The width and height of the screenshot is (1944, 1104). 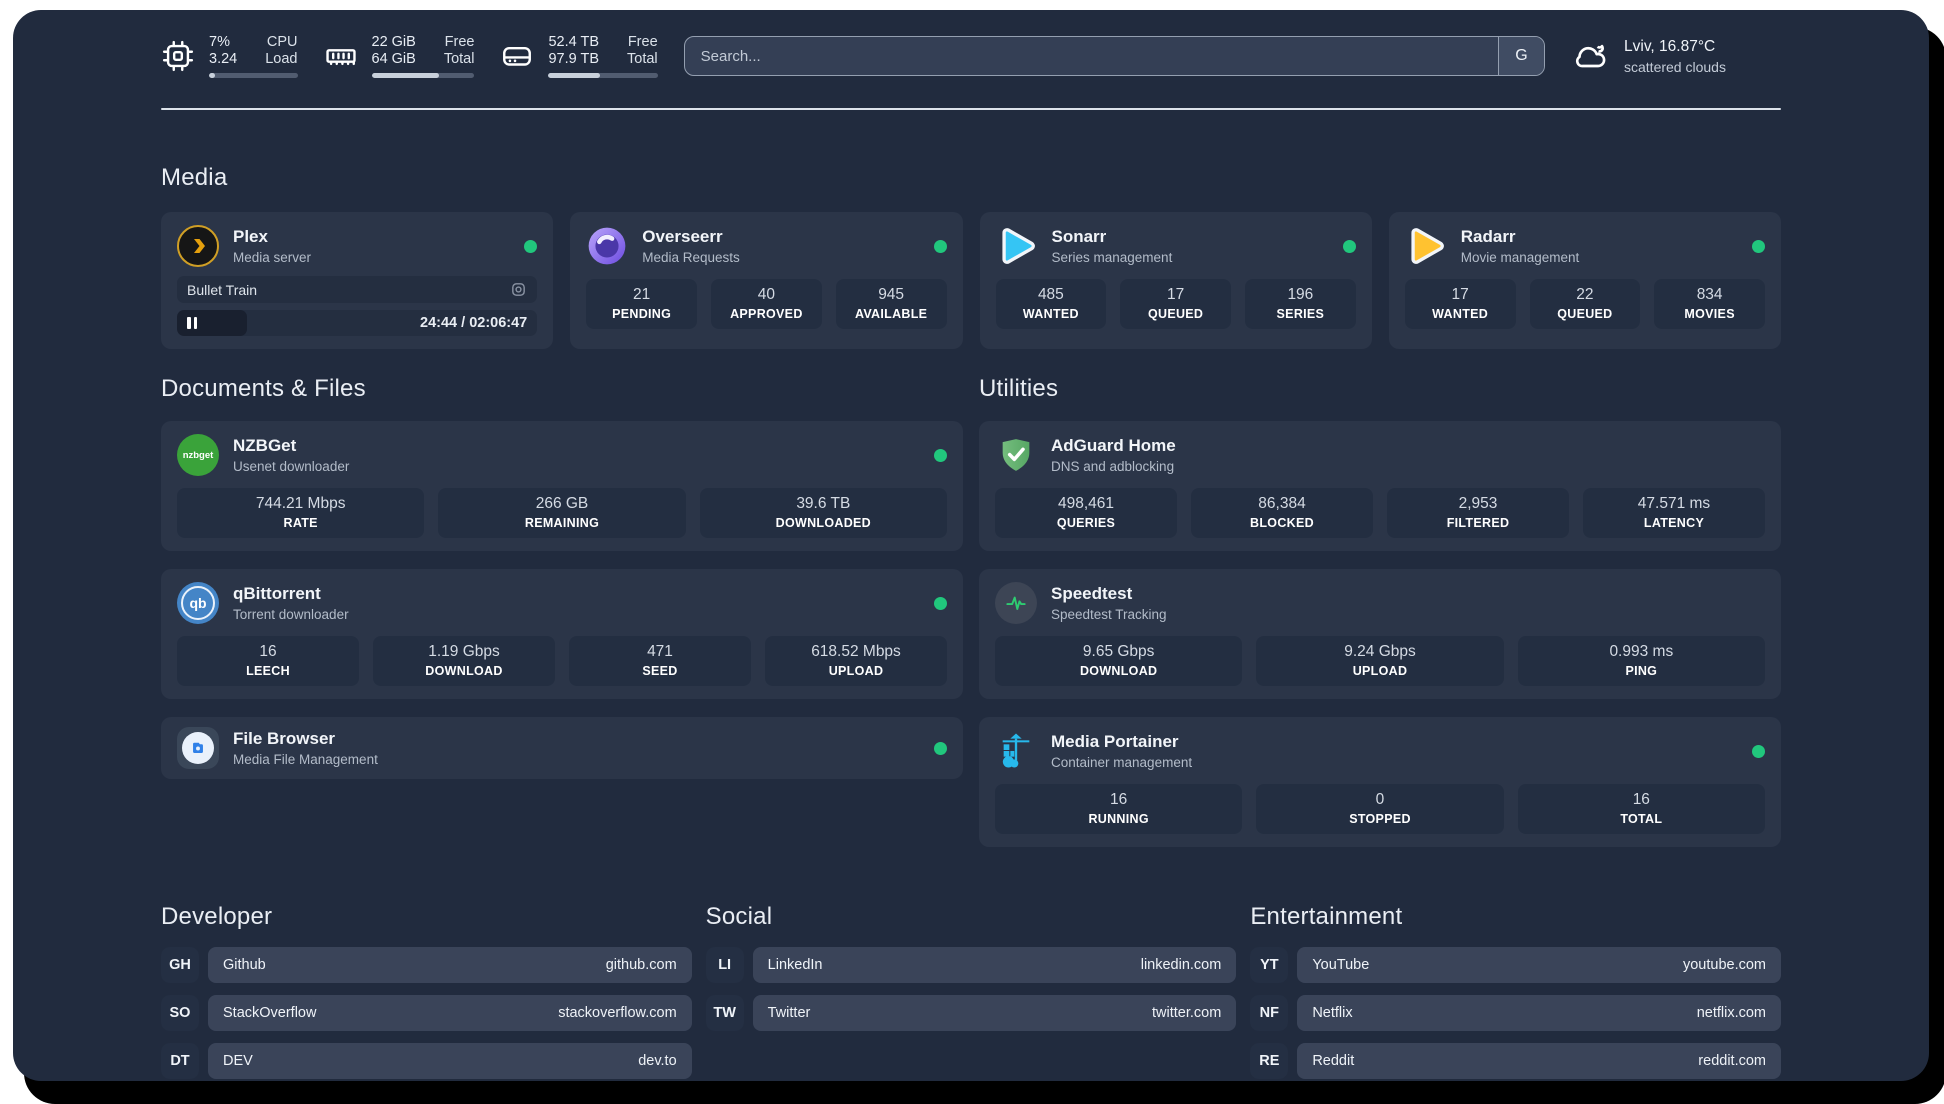 What do you see at coordinates (393, 42) in the screenshot?
I see `memory-free: 22 GiB` at bounding box center [393, 42].